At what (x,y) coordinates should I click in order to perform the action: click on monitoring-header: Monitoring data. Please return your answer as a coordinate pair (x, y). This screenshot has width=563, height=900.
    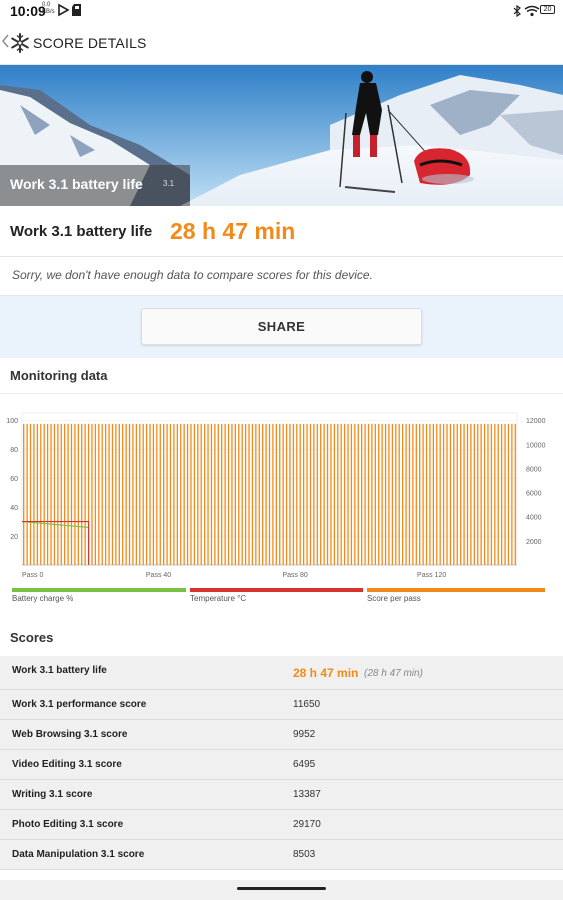
    Looking at the image, I should click on (281, 376).